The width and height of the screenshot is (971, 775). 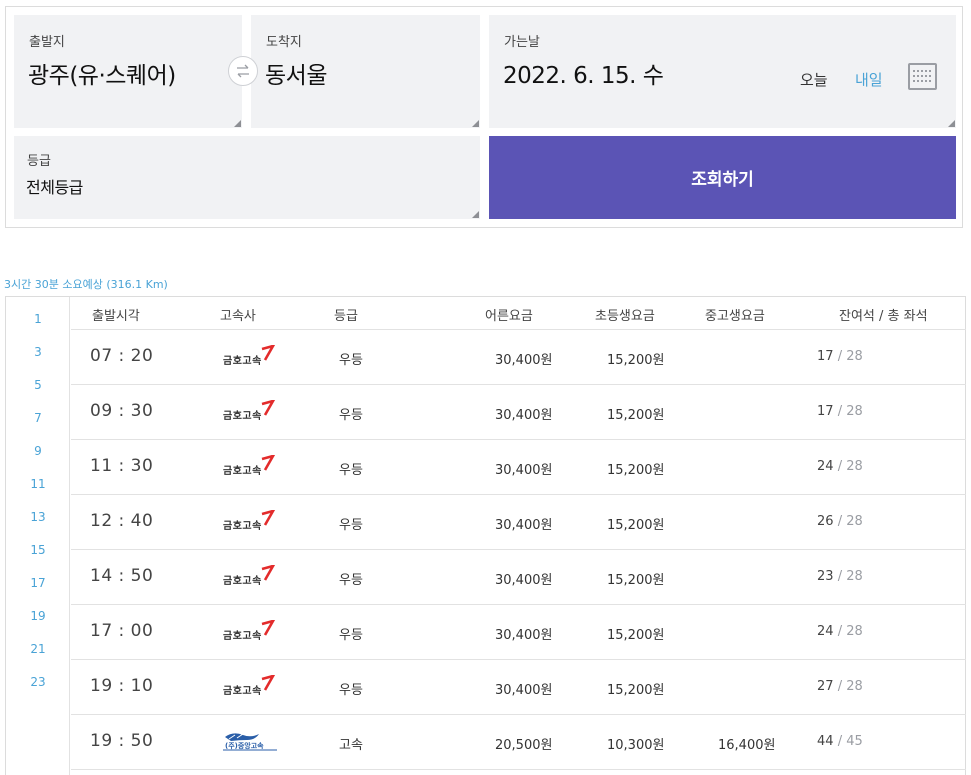 I want to click on swap-arrows-icon-svg, so click(x=243, y=71).